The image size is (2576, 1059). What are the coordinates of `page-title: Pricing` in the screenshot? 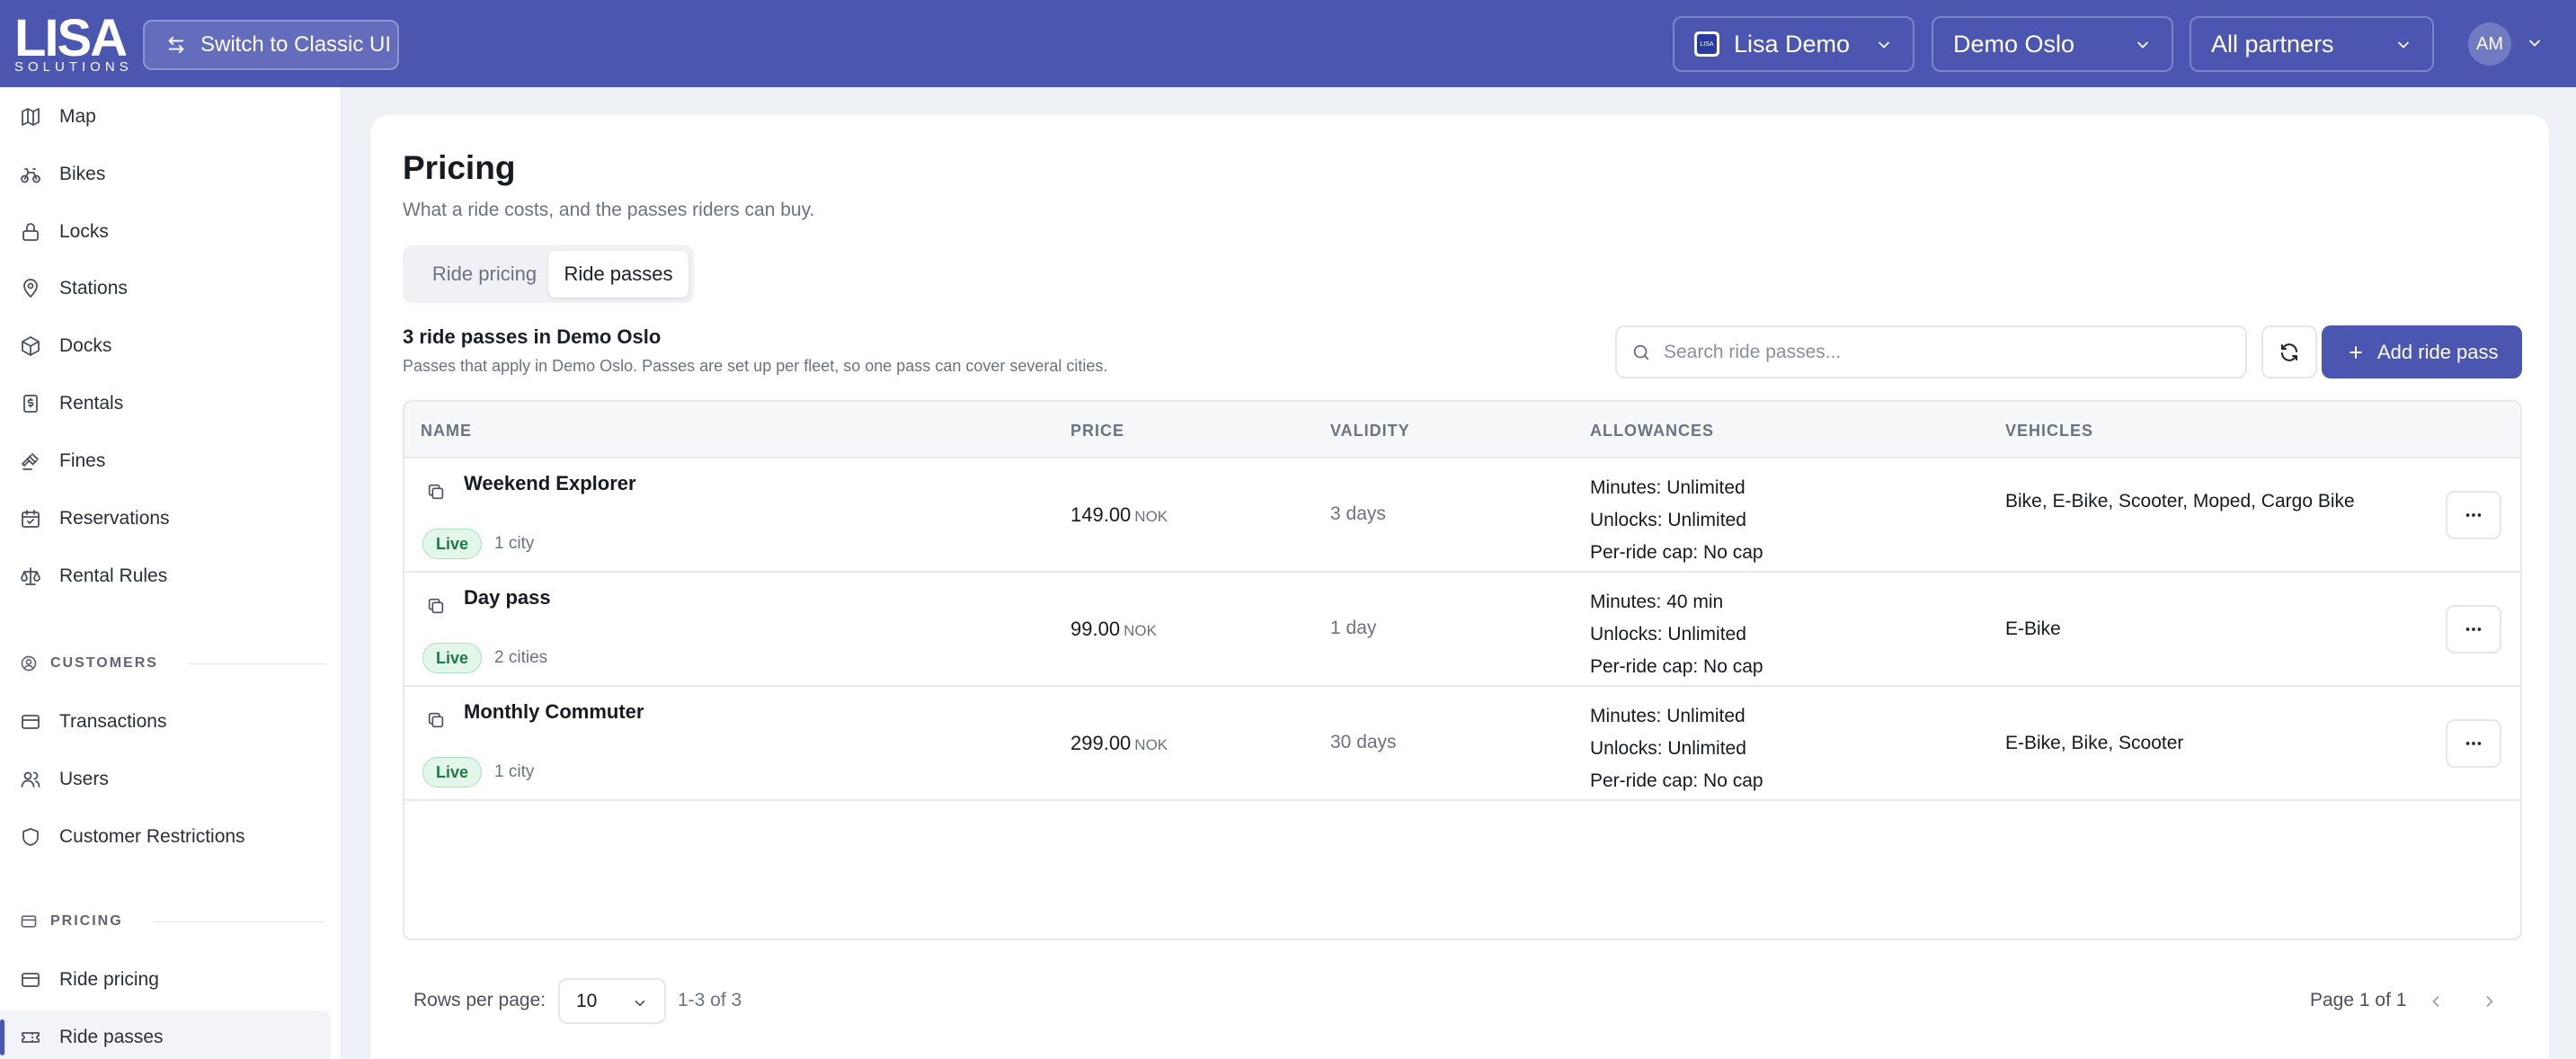 It's located at (459, 167).